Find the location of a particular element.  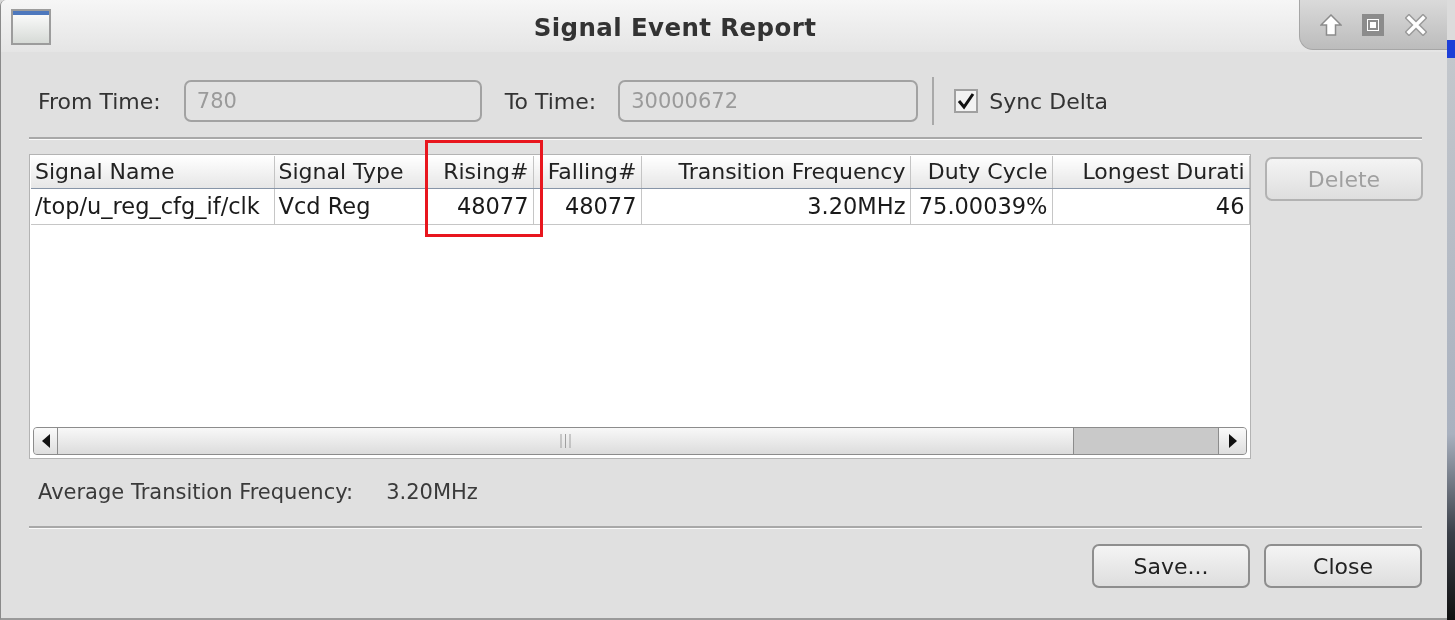

to-time-label: To Time: is located at coordinates (550, 101).